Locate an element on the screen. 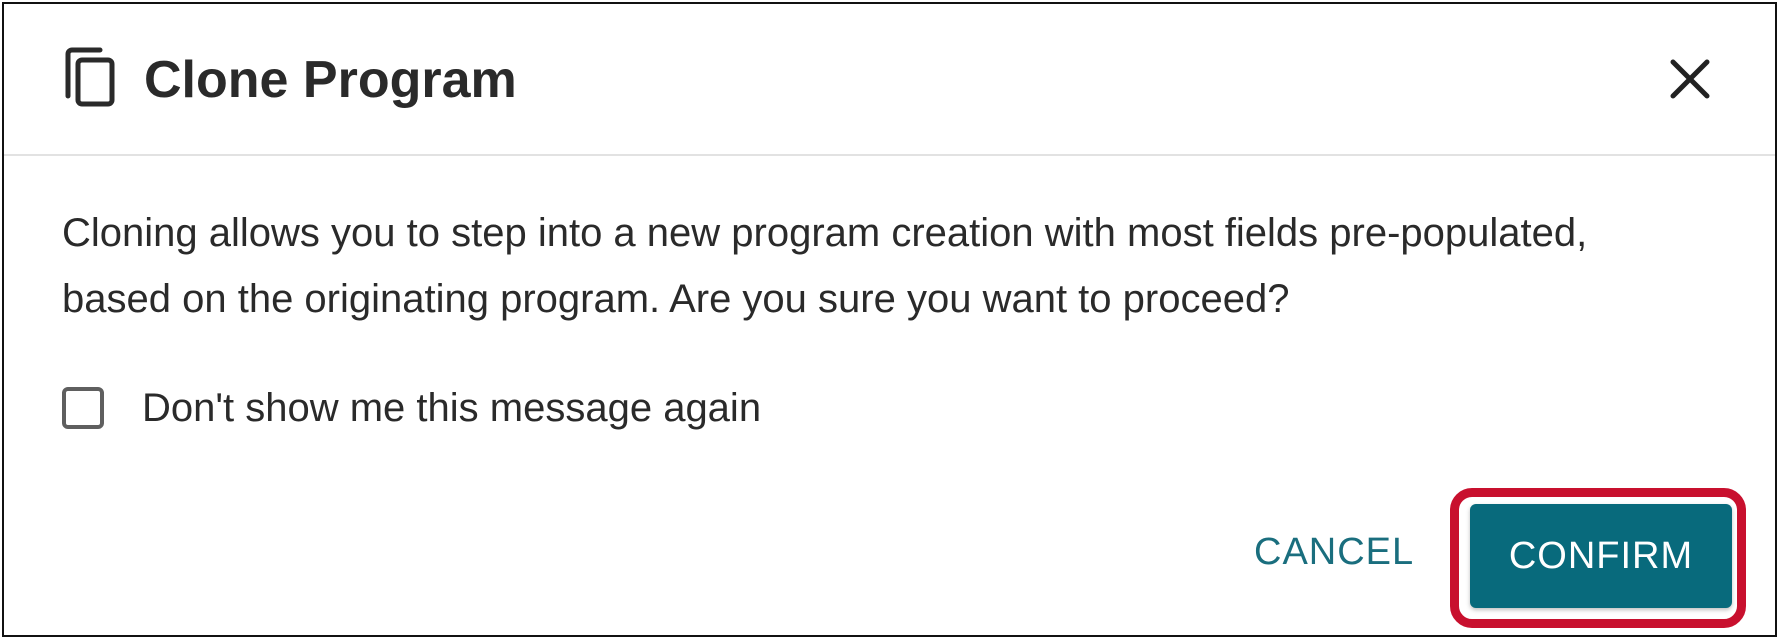  dont-show-again-label: Don't show me this message again is located at coordinates (452, 407).